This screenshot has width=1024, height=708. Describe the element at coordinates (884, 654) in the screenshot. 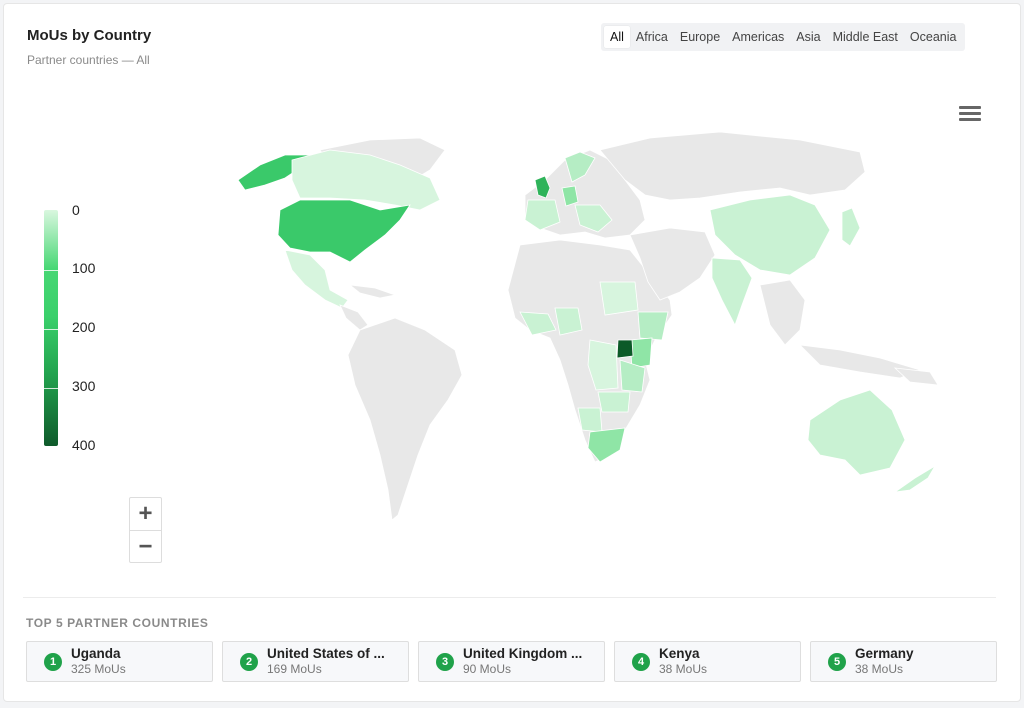

I see `partner-name: Germany` at that location.